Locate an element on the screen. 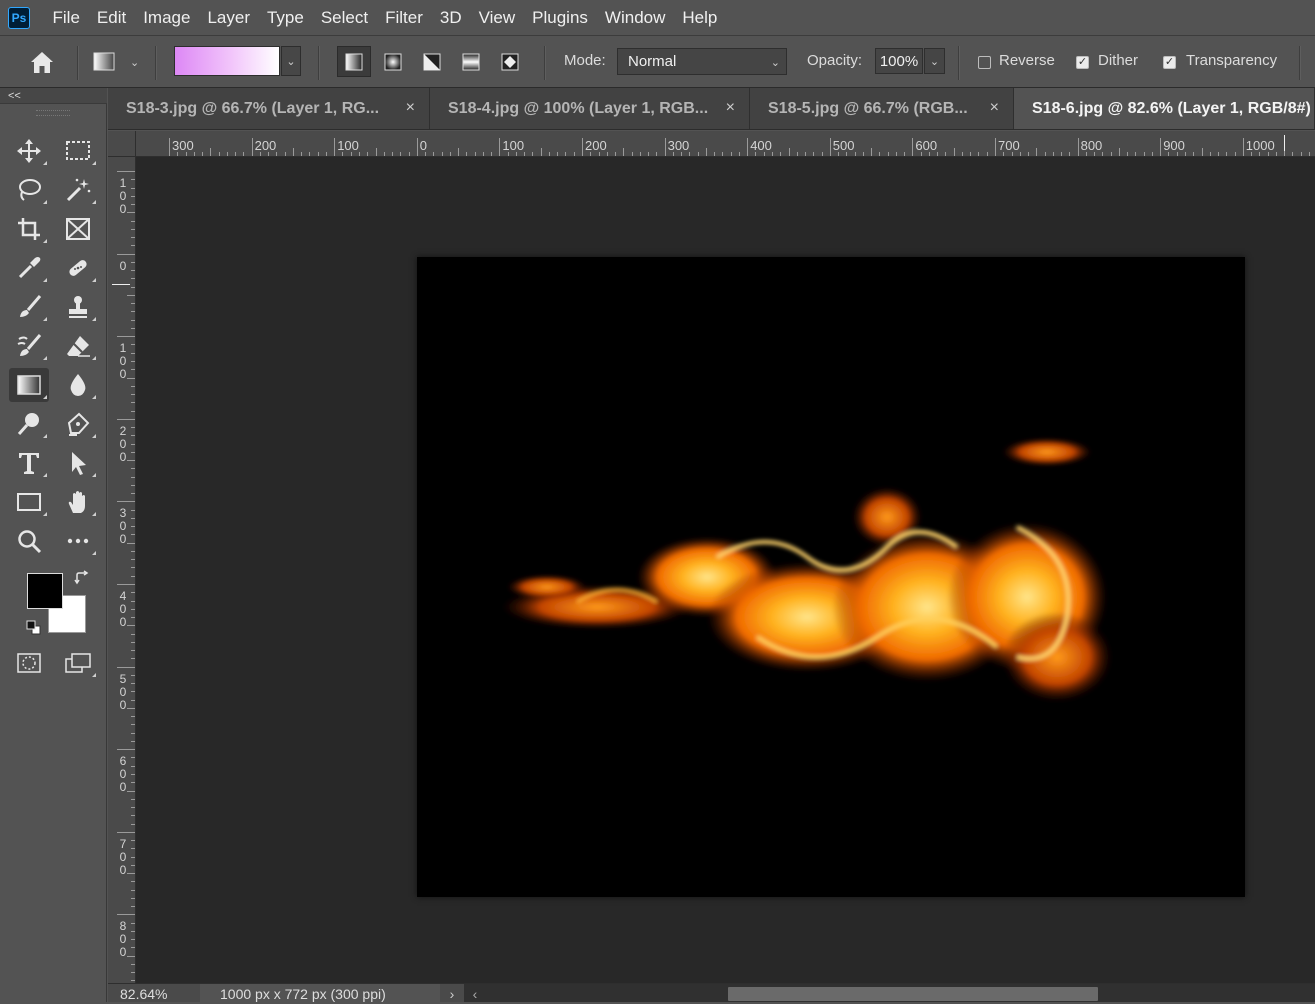  menu-edit: Edit is located at coordinates (111, 18).